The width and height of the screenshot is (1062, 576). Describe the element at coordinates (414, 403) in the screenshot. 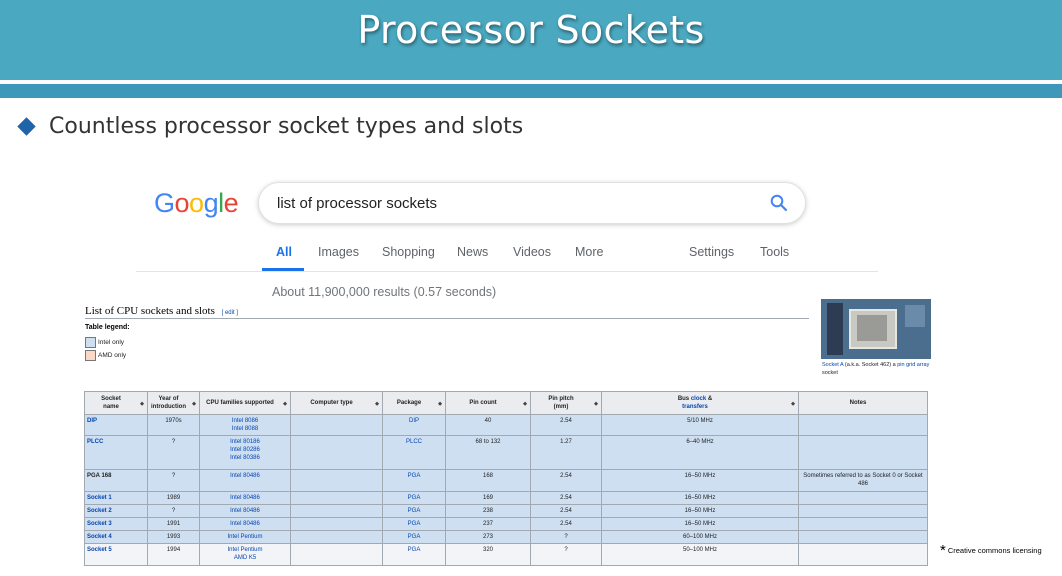

I see `column-header-package: Package ◆` at that location.